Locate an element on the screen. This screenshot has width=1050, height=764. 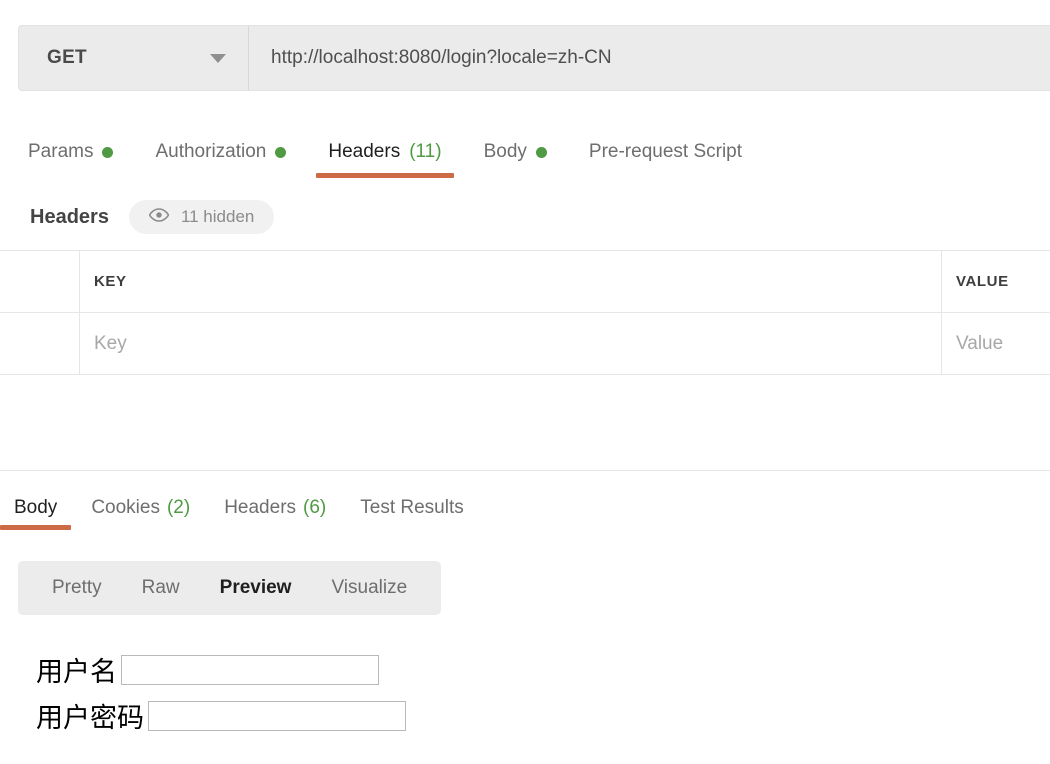
table-row: Key Value is located at coordinates (525, 344).